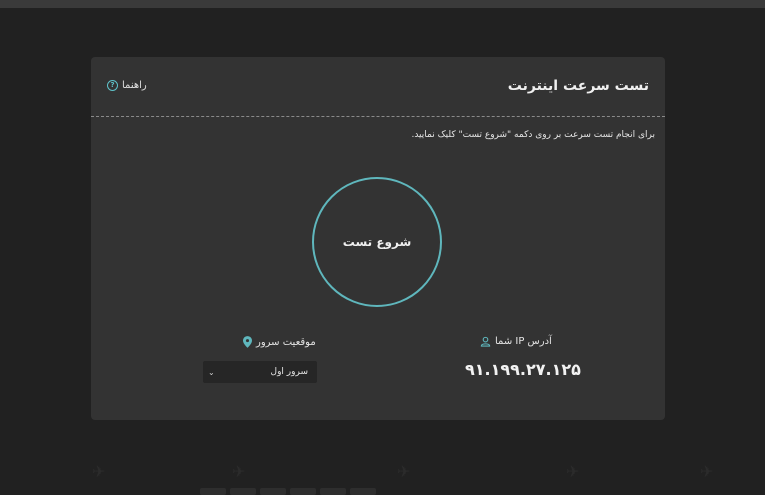  Describe the element at coordinates (578, 86) in the screenshot. I see `page-title: تست سرعت اینترنت` at that location.